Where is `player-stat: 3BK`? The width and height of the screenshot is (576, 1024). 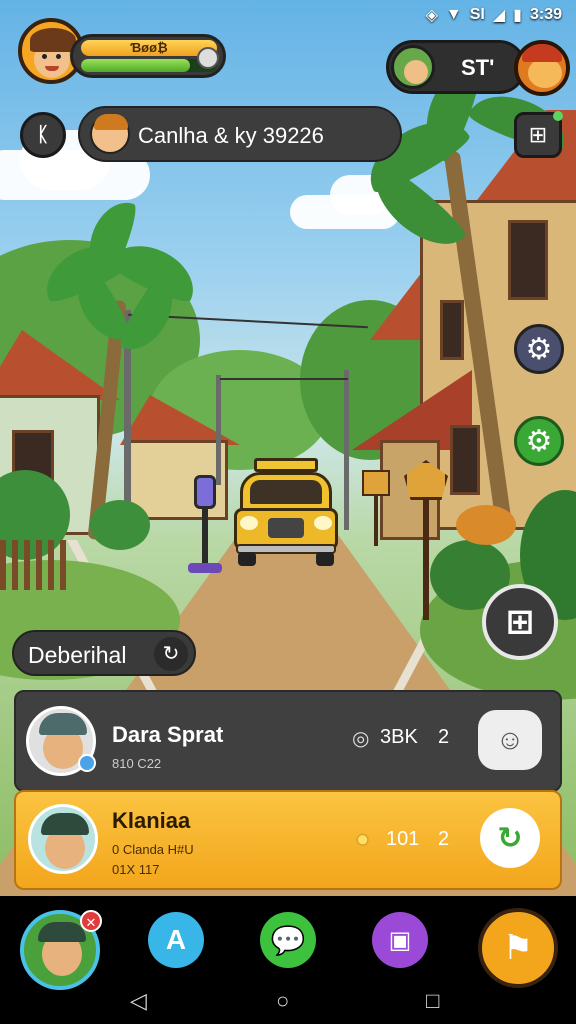 player-stat: 3BK is located at coordinates (399, 737).